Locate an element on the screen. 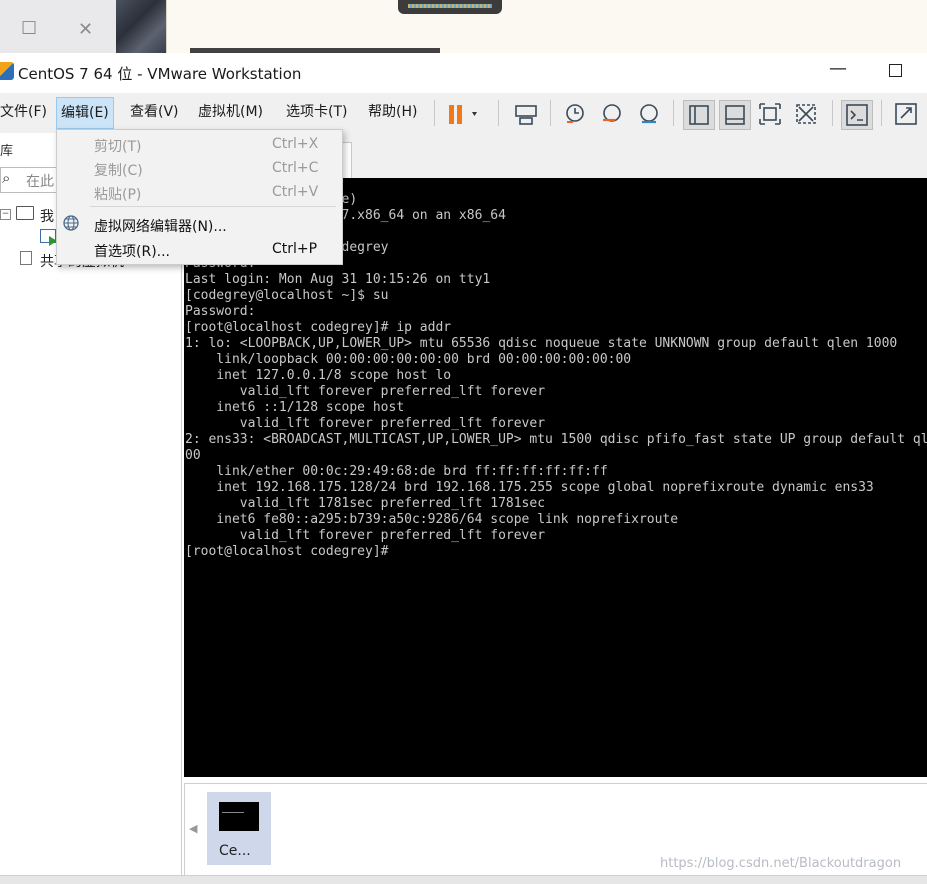 The image size is (927, 884). vmware-app-icon is located at coordinates (7, 71).